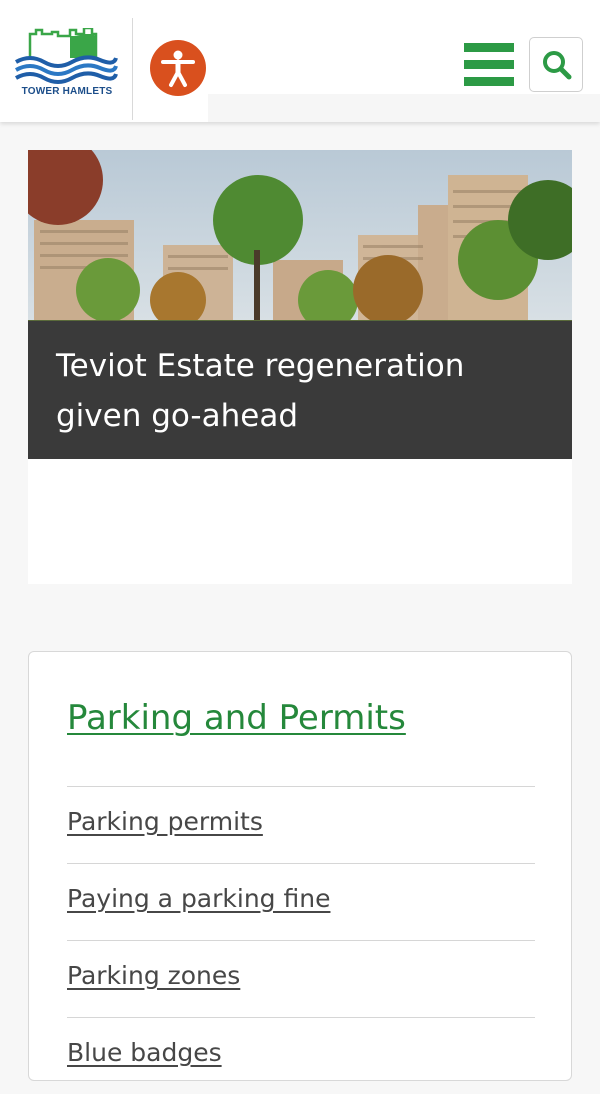 Image resolution: width=600 pixels, height=1094 pixels. Describe the element at coordinates (178, 68) in the screenshot. I see `accessibility-icon` at that location.